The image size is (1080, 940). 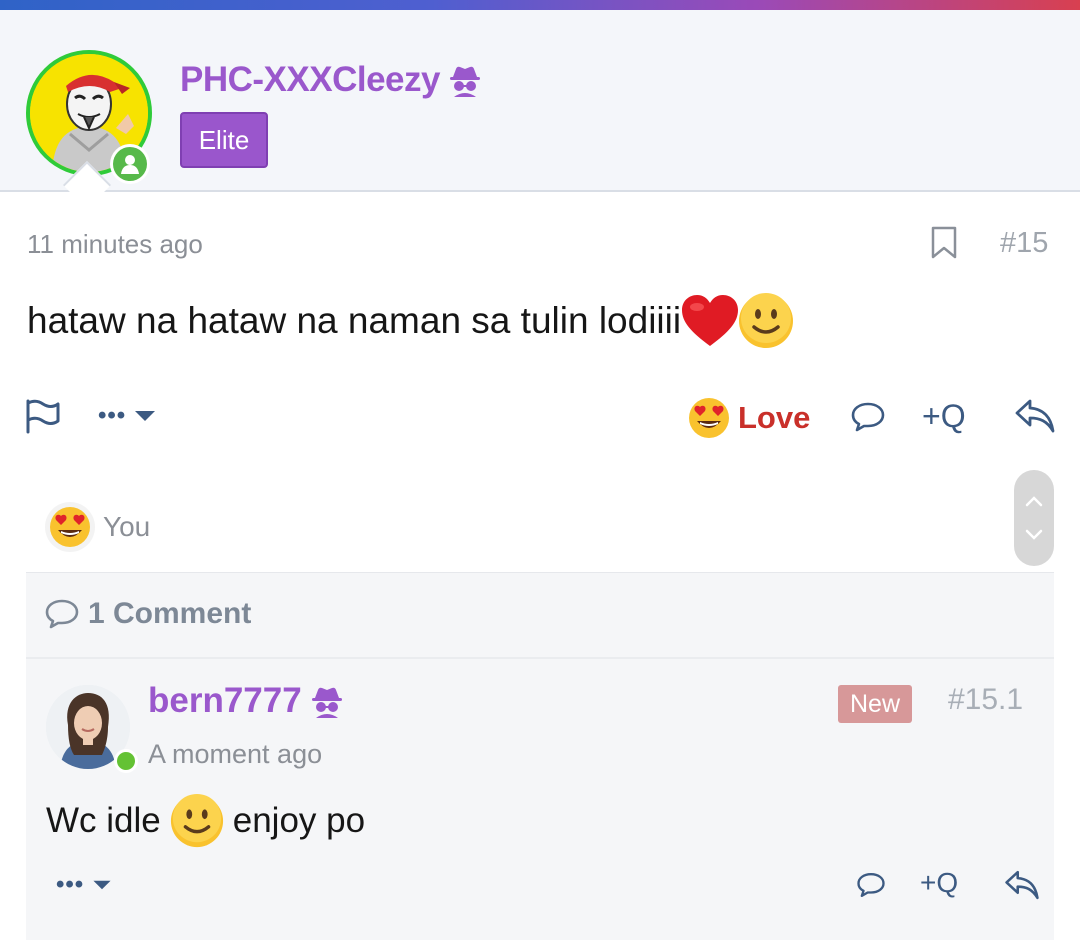 I want to click on commenter-username: bern7777, so click(x=246, y=701).